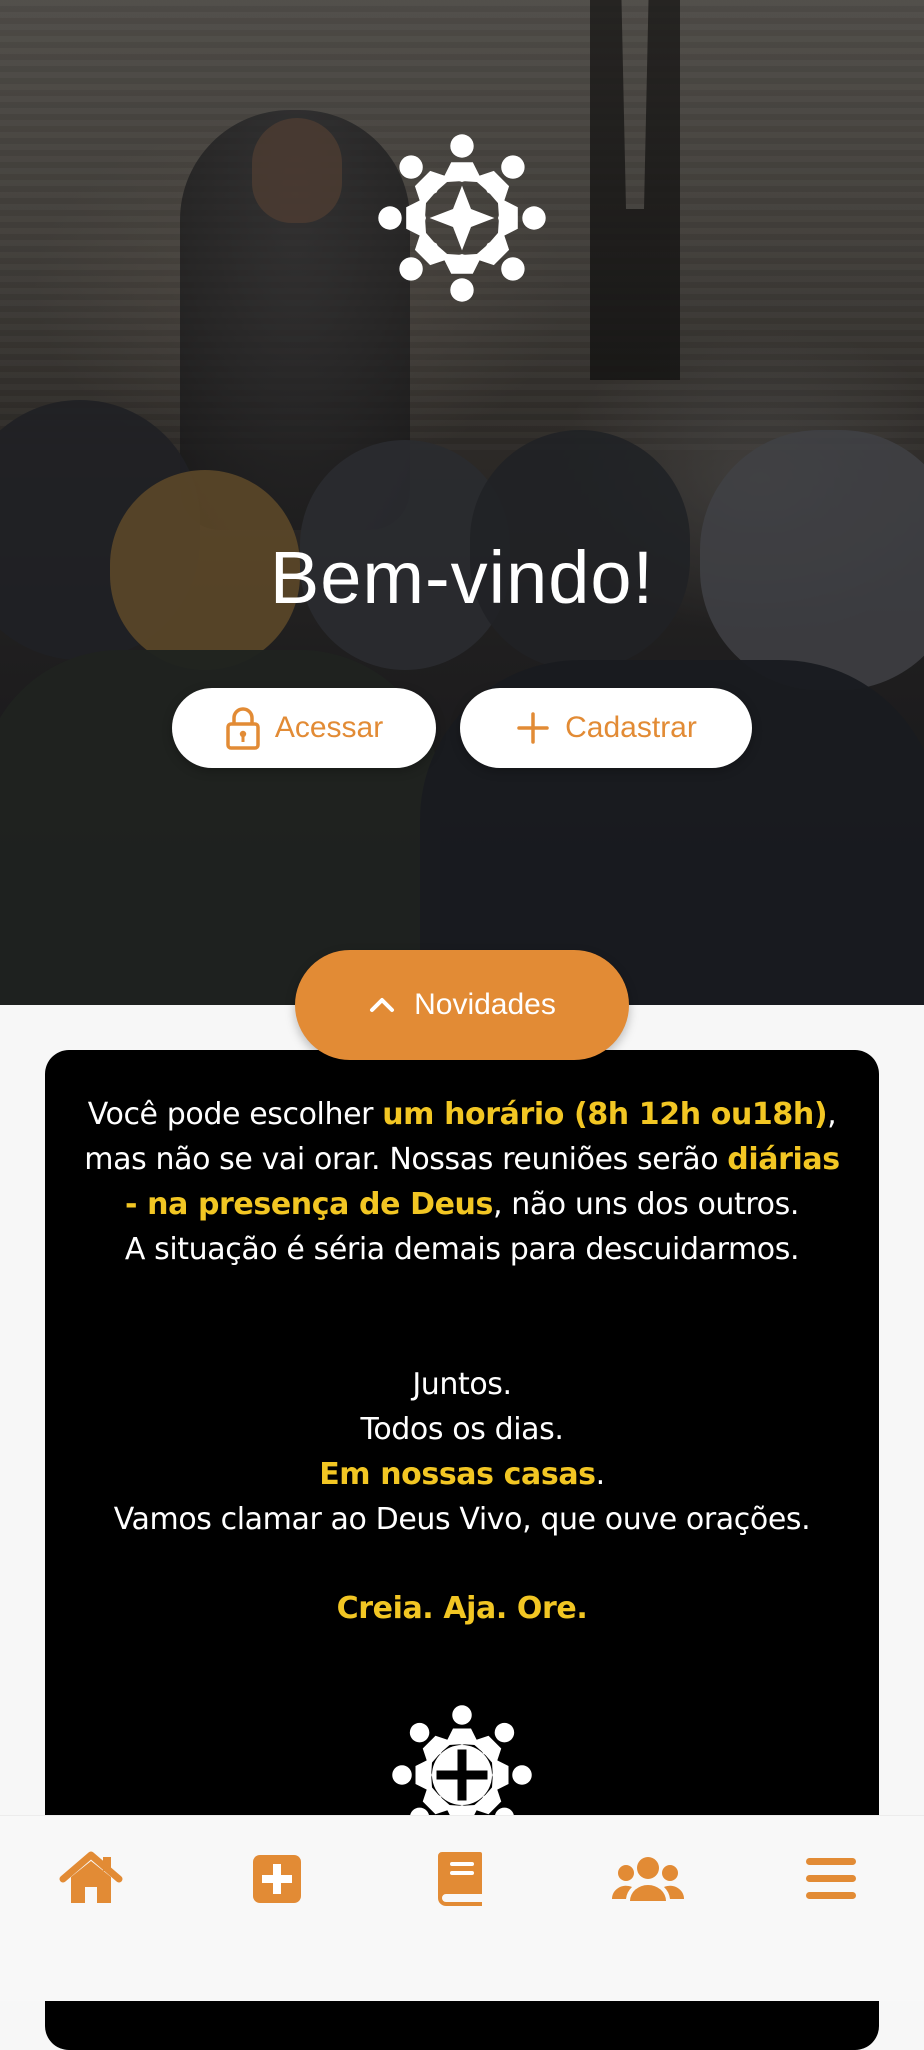  Describe the element at coordinates (462, 1429) in the screenshot. I see `news-line: Todos os dias.` at that location.